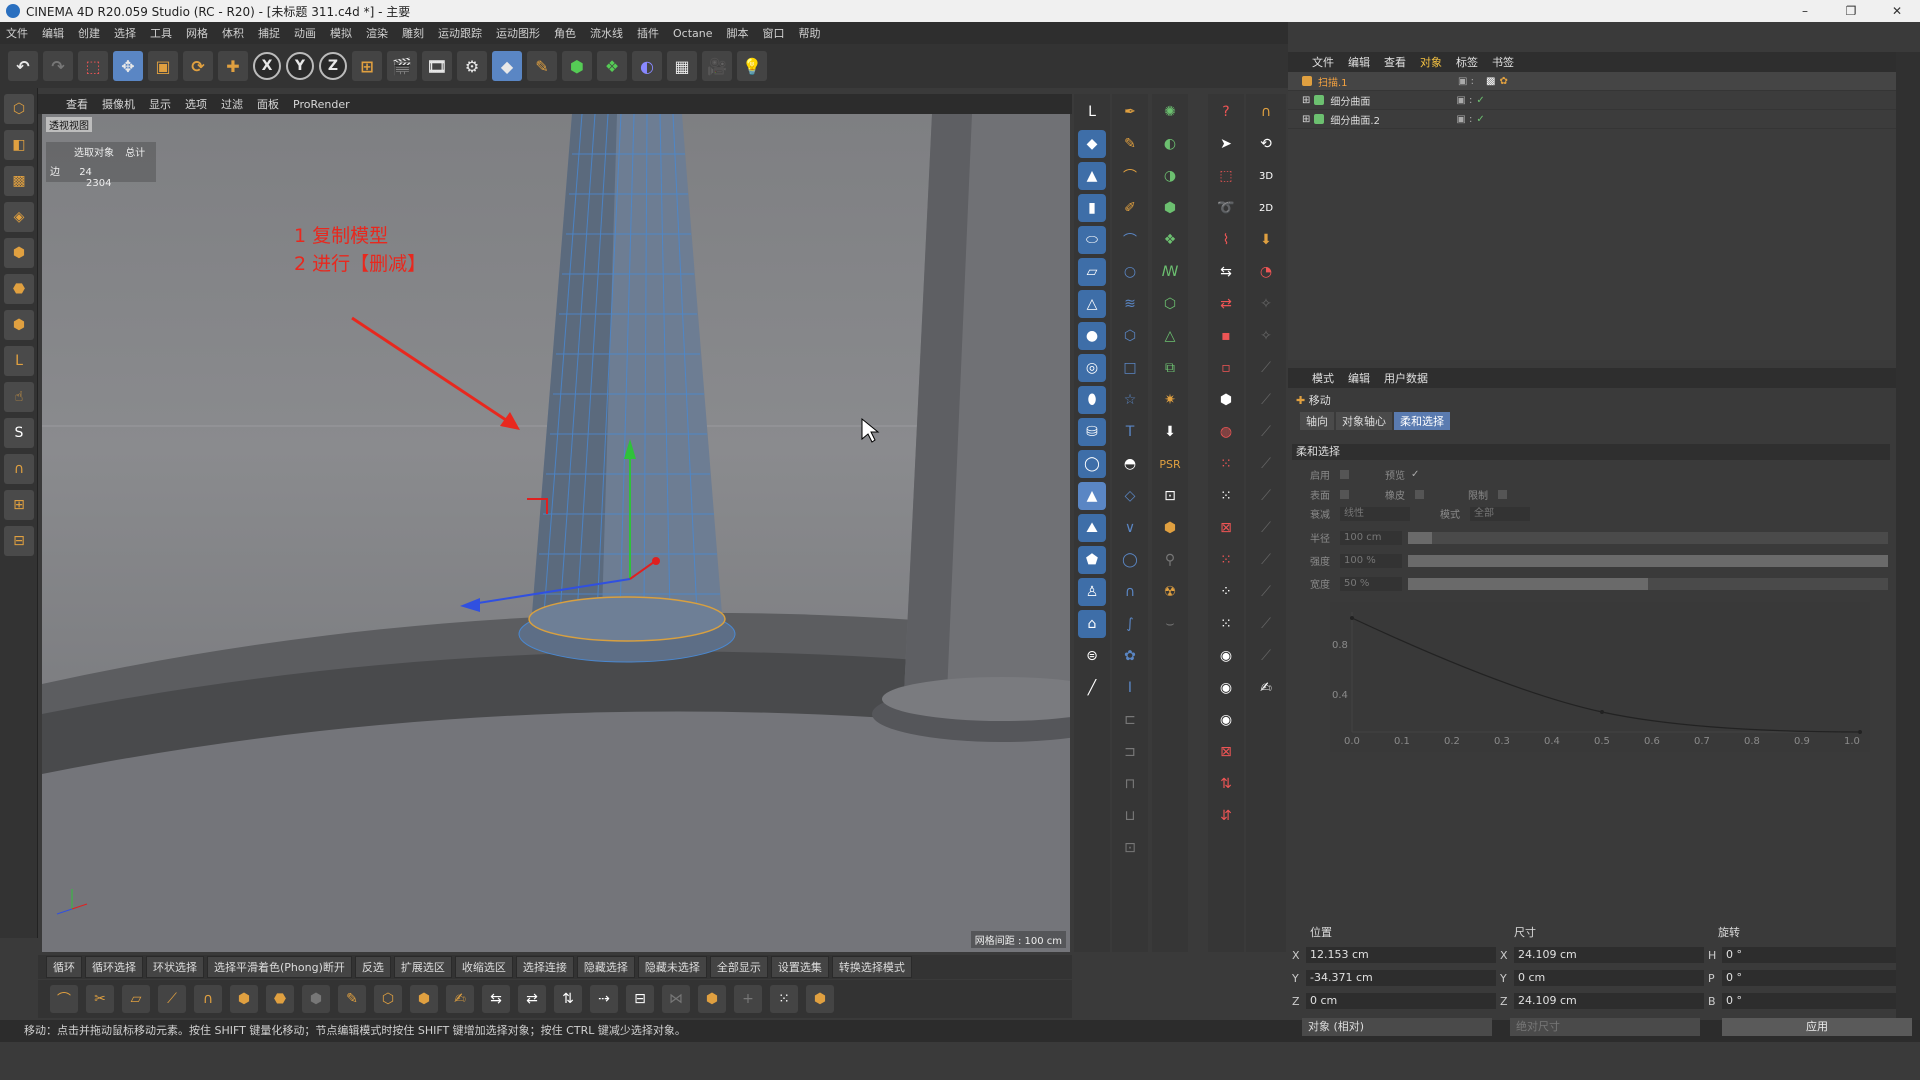  I want to click on coordinate-system-icon: ⊞, so click(367, 66).